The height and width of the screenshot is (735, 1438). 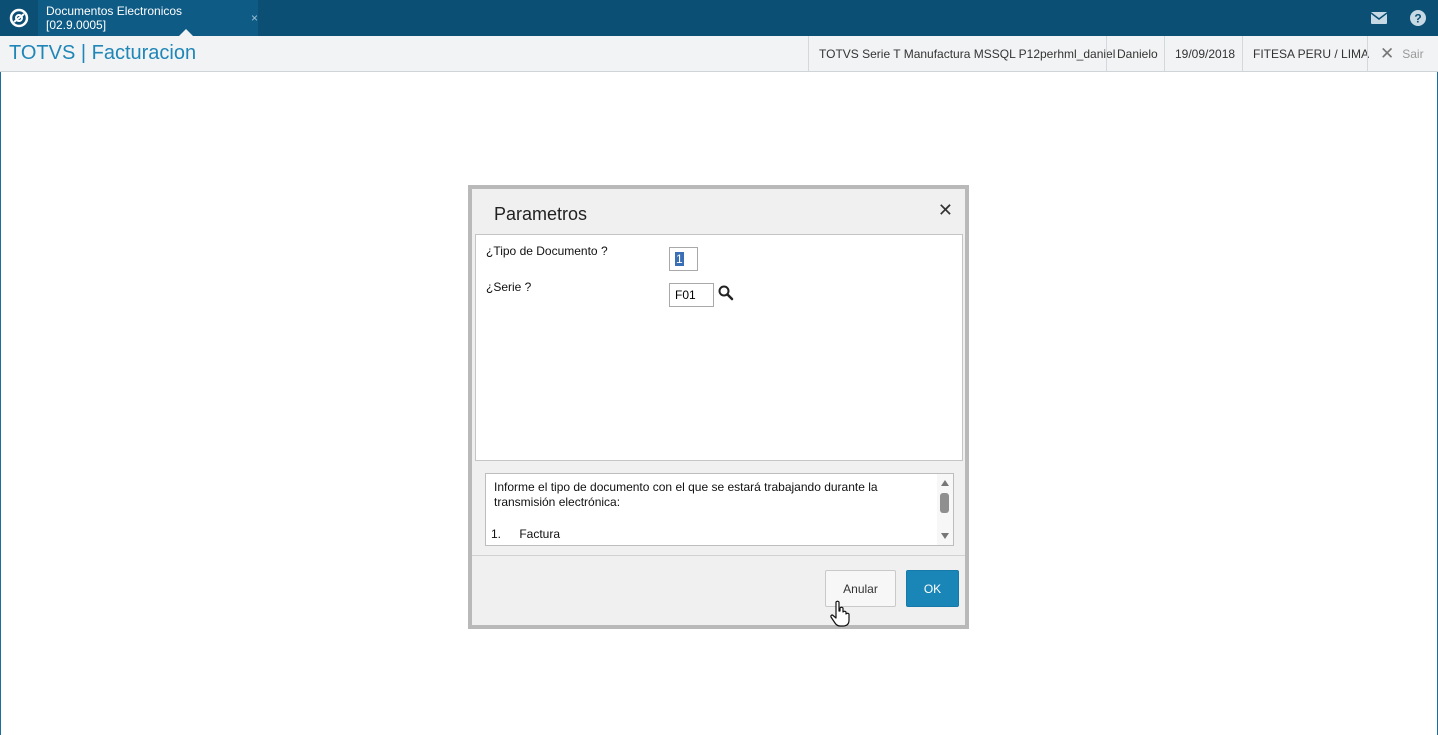 What do you see at coordinates (19, 18) in the screenshot?
I see `totvs-logo-icon` at bounding box center [19, 18].